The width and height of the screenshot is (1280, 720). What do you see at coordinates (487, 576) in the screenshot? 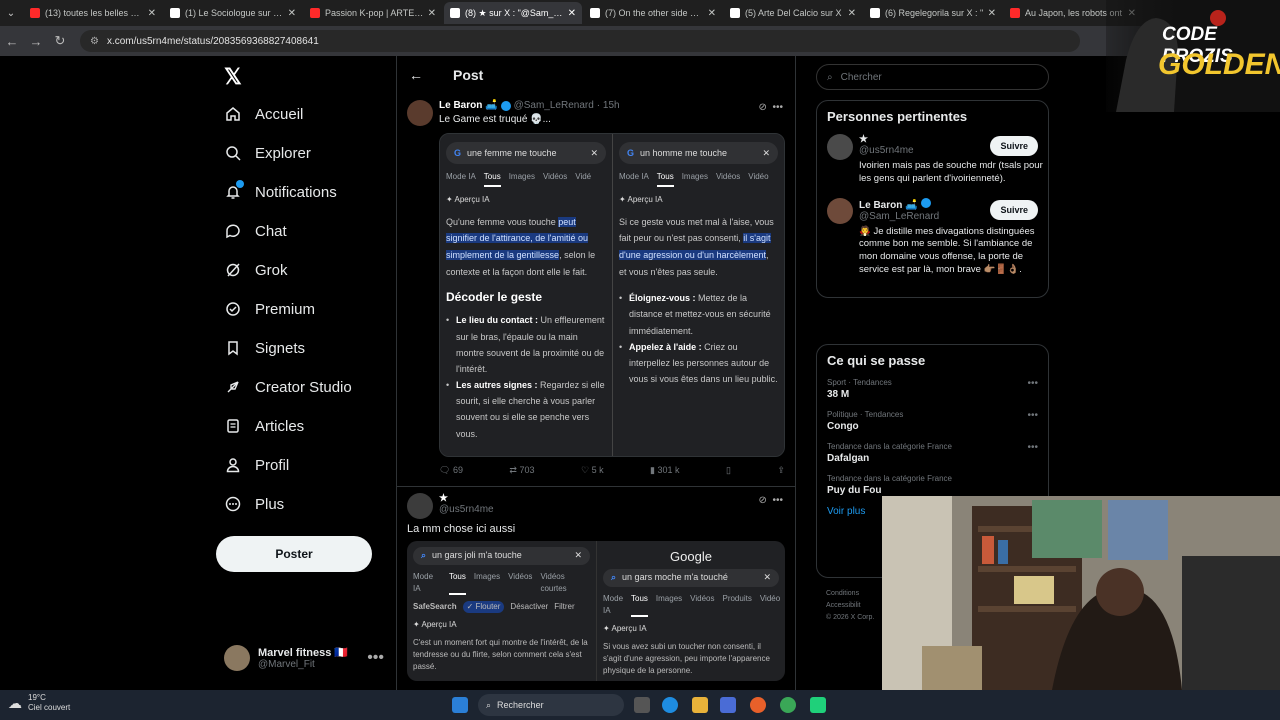
I see `google-tab: Images` at bounding box center [487, 576].